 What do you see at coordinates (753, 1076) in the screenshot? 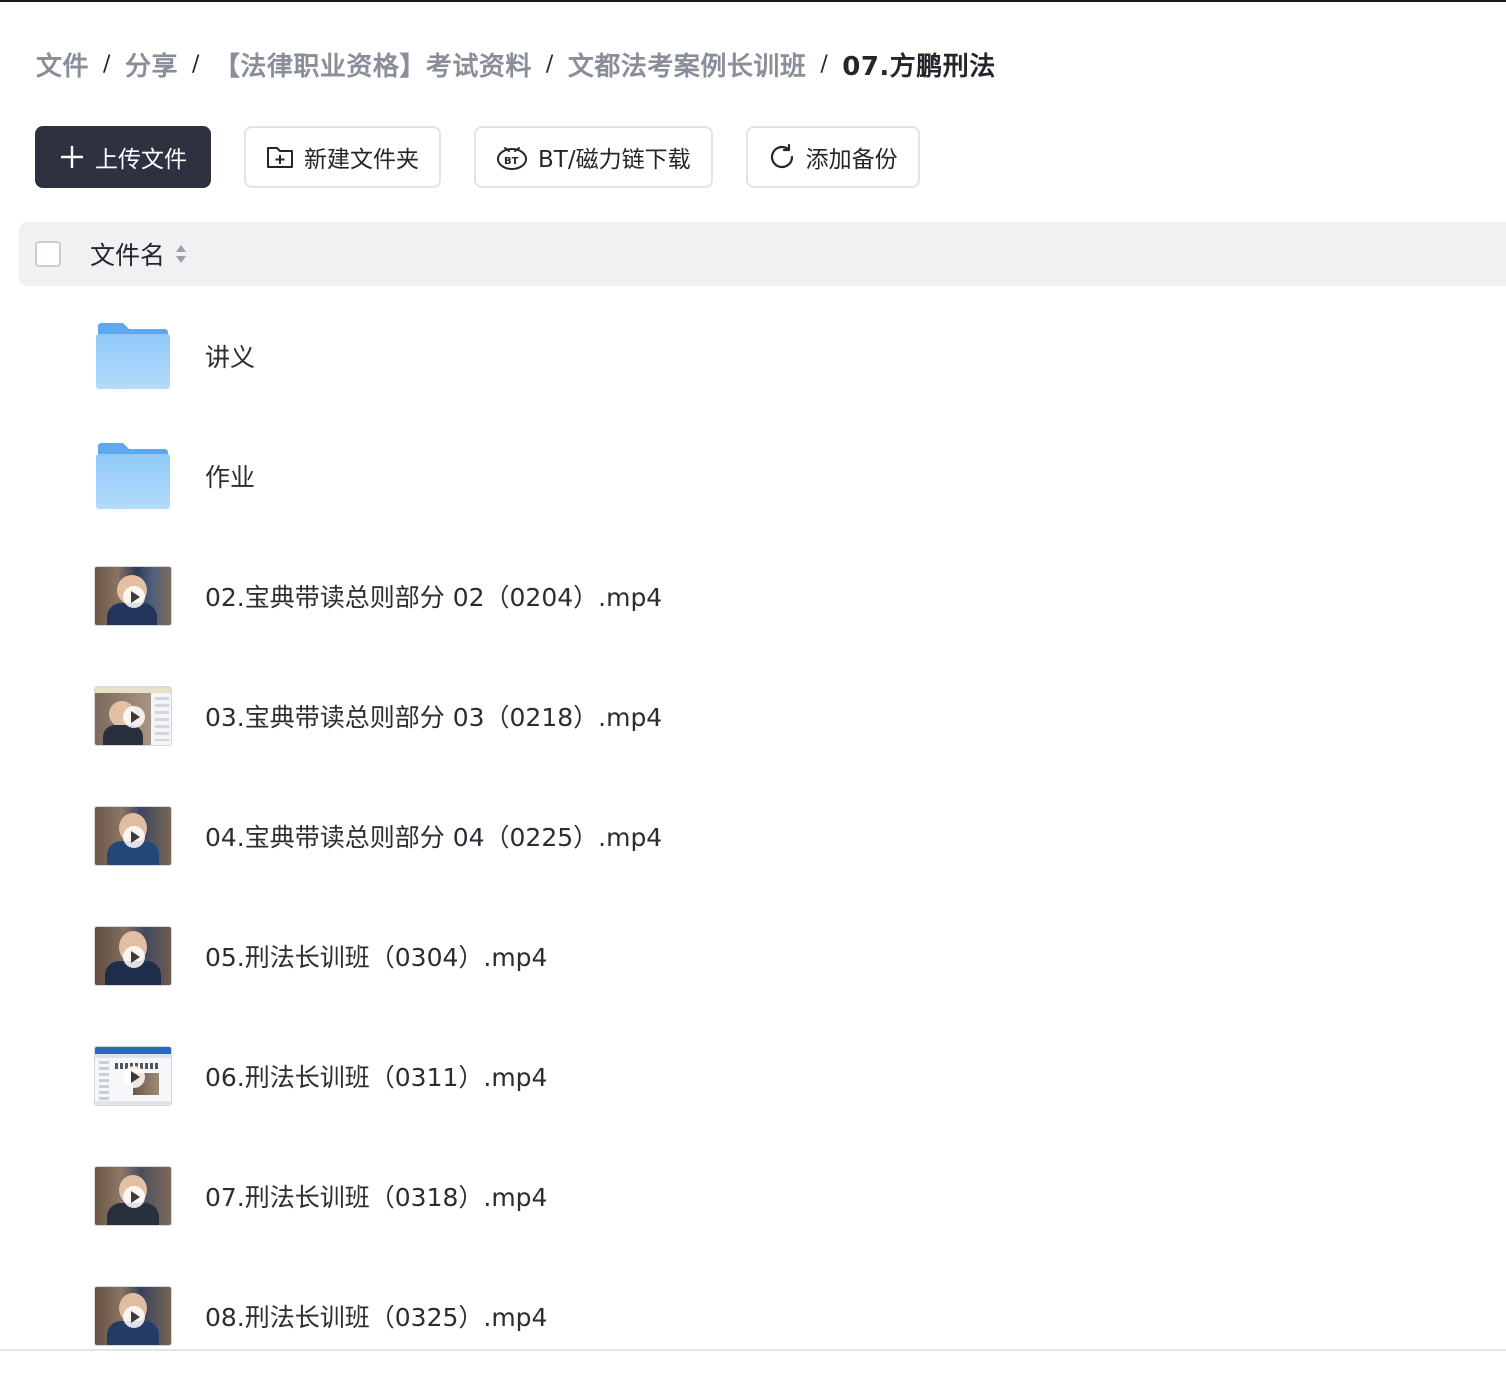
I see `list-item-video: 06.刑法长训班（0311）.mp4` at bounding box center [753, 1076].